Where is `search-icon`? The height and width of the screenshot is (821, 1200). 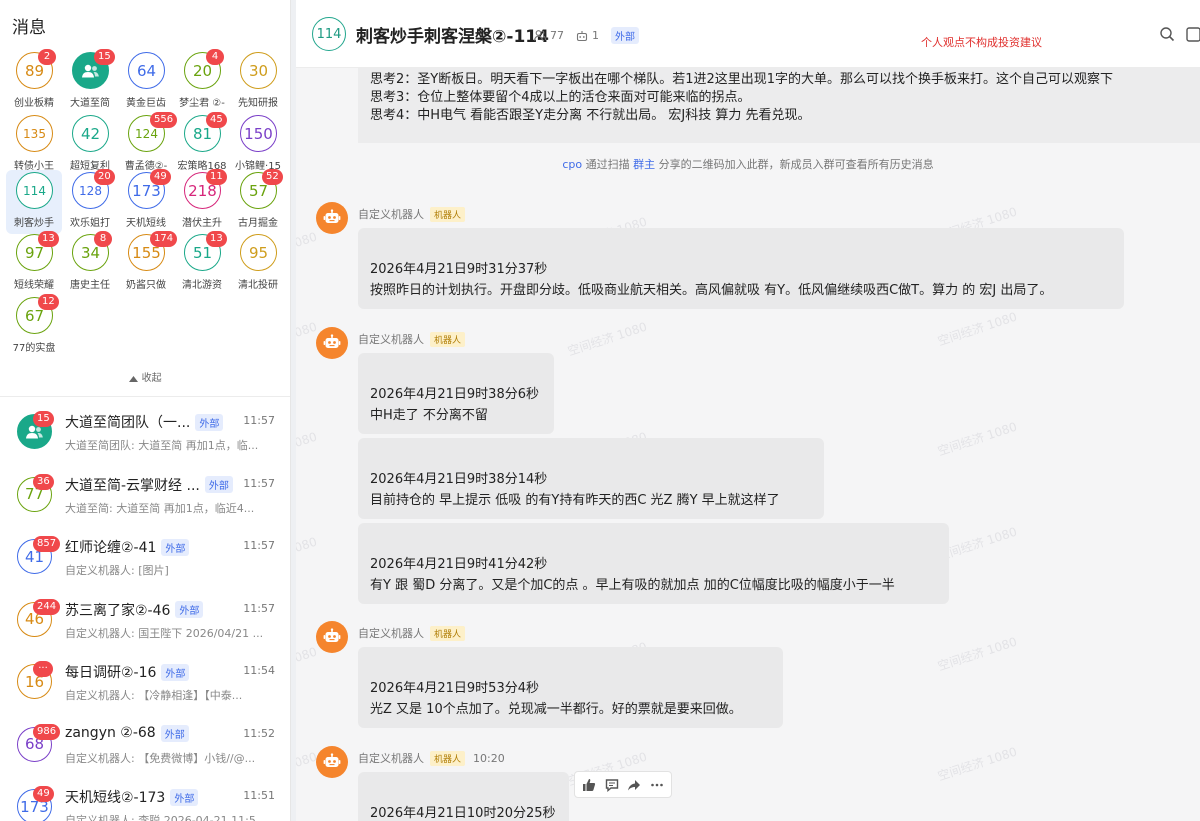 search-icon is located at coordinates (1167, 36).